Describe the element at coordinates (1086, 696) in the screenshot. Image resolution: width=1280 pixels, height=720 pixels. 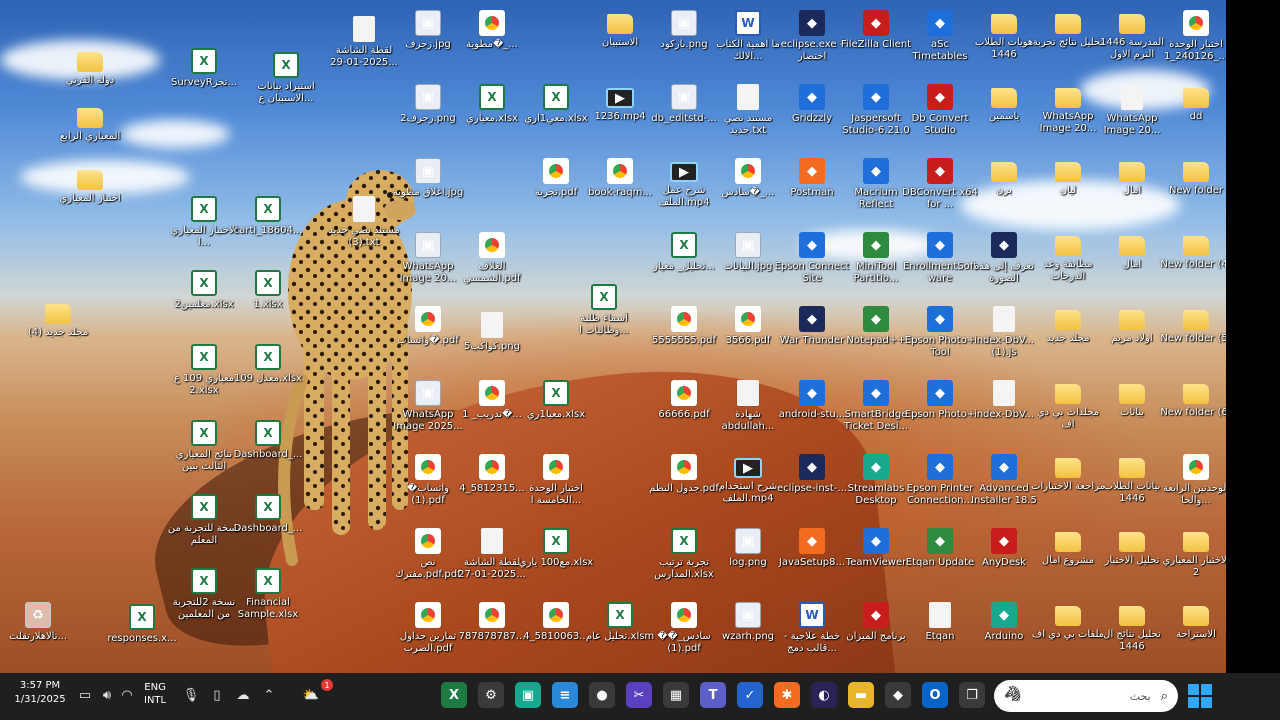
I see `search-box: 🦓 بحث ⌕` at that location.